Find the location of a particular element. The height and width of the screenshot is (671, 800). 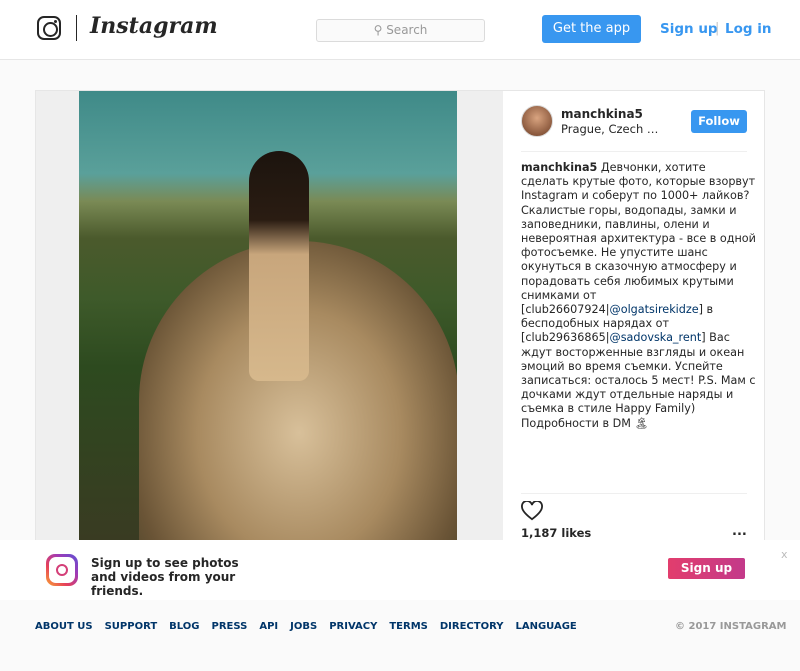

instagram-wordmark: Instagram is located at coordinates (154, 26).